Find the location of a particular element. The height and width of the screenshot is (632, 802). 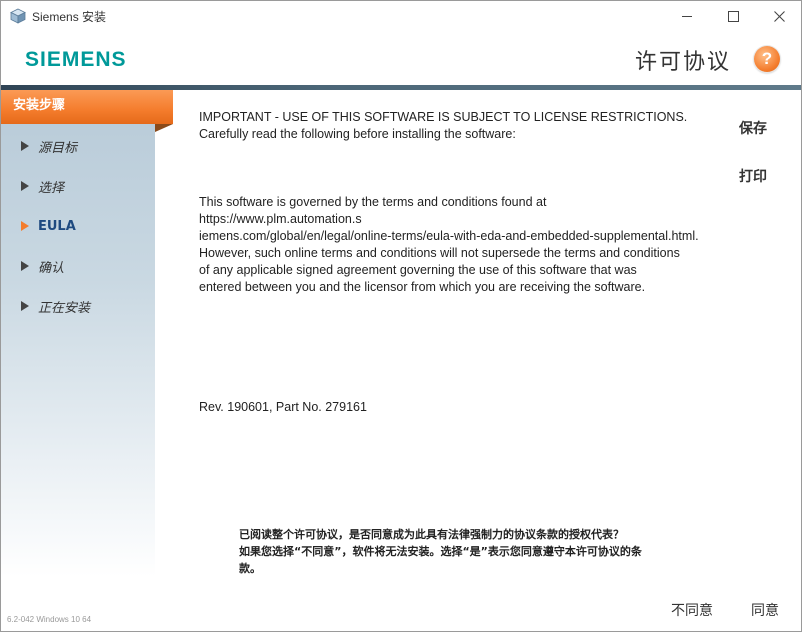

license-revision: Rev. 190601, Part No. 279161 is located at coordinates (283, 407).